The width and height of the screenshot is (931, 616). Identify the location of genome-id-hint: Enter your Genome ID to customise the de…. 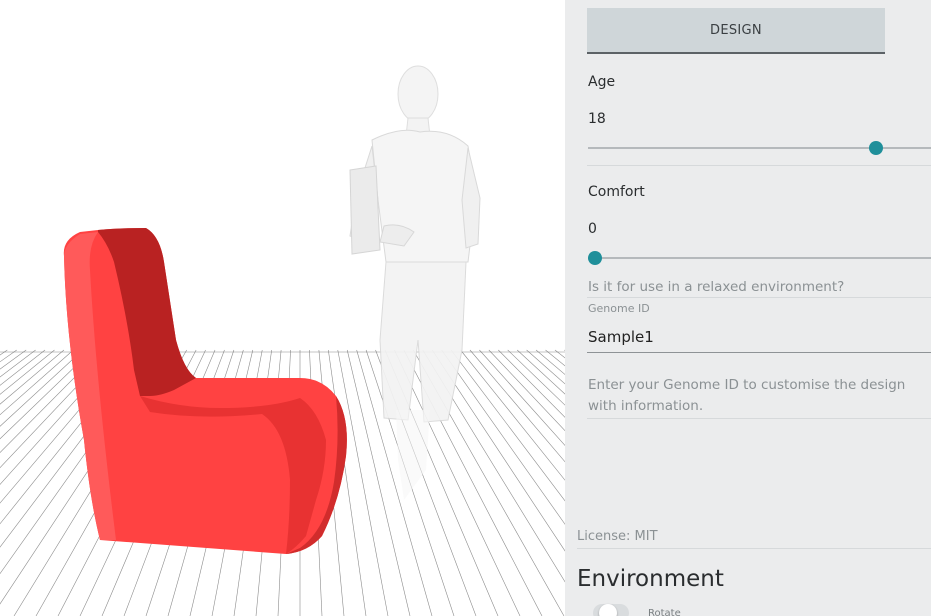
(747, 395).